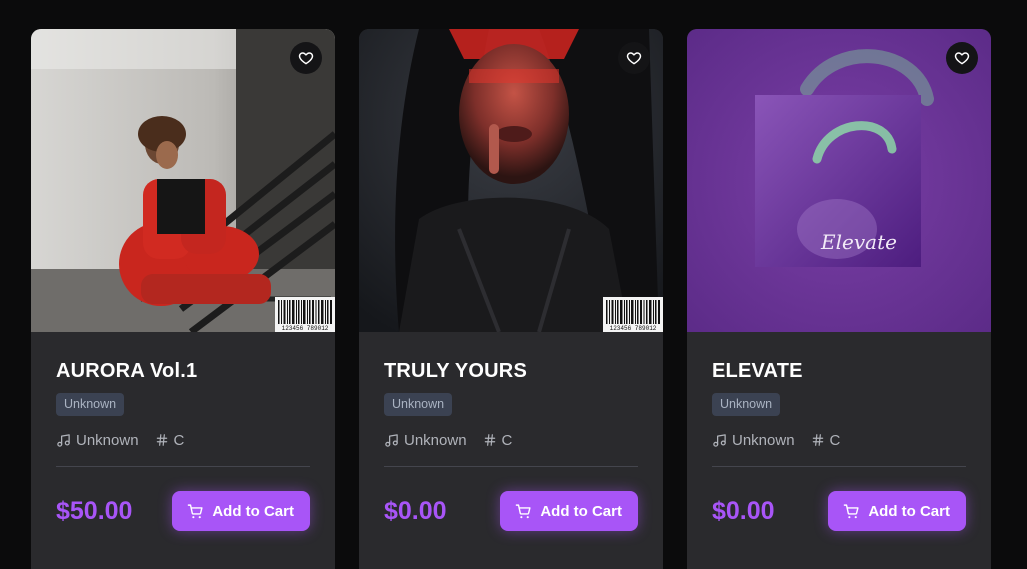  What do you see at coordinates (839, 371) in the screenshot?
I see `product-title: ELEVATE` at bounding box center [839, 371].